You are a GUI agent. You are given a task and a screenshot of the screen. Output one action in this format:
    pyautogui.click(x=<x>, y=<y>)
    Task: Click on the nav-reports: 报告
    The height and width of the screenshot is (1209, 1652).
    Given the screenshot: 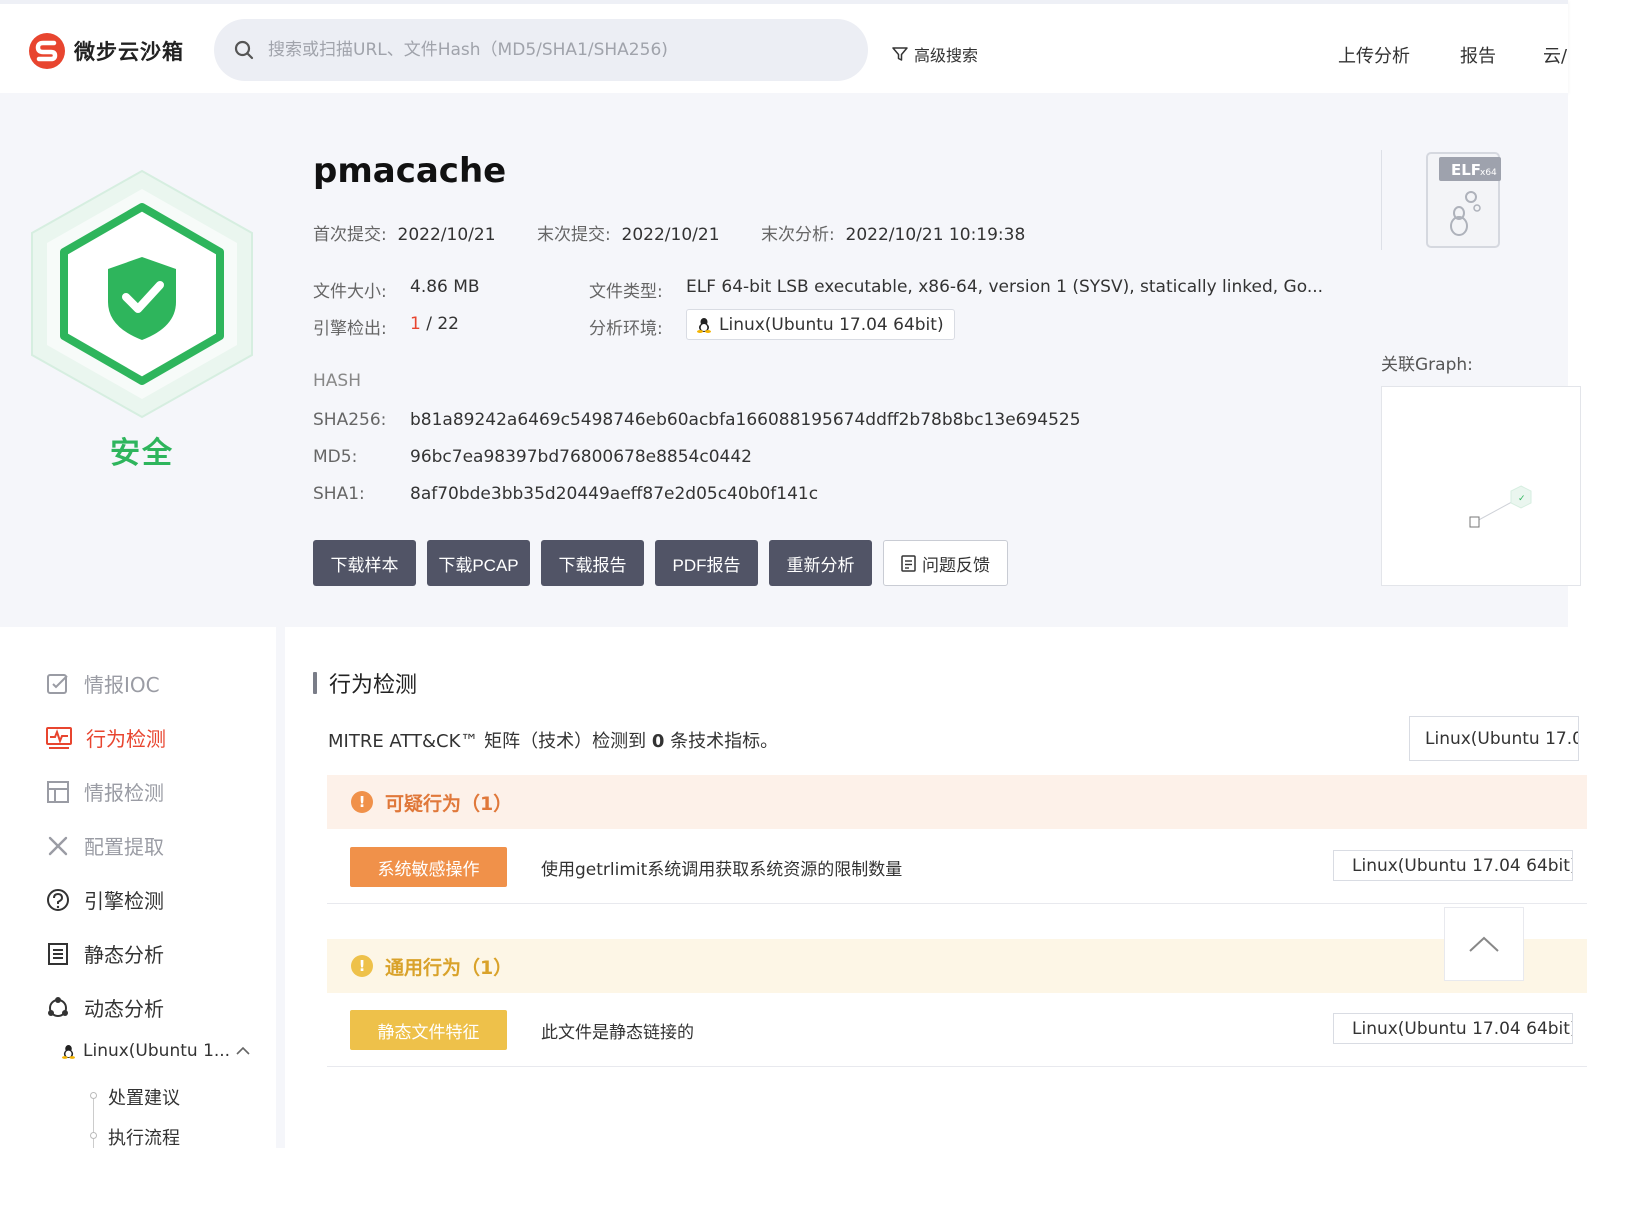 What is the action you would take?
    pyautogui.click(x=1478, y=55)
    